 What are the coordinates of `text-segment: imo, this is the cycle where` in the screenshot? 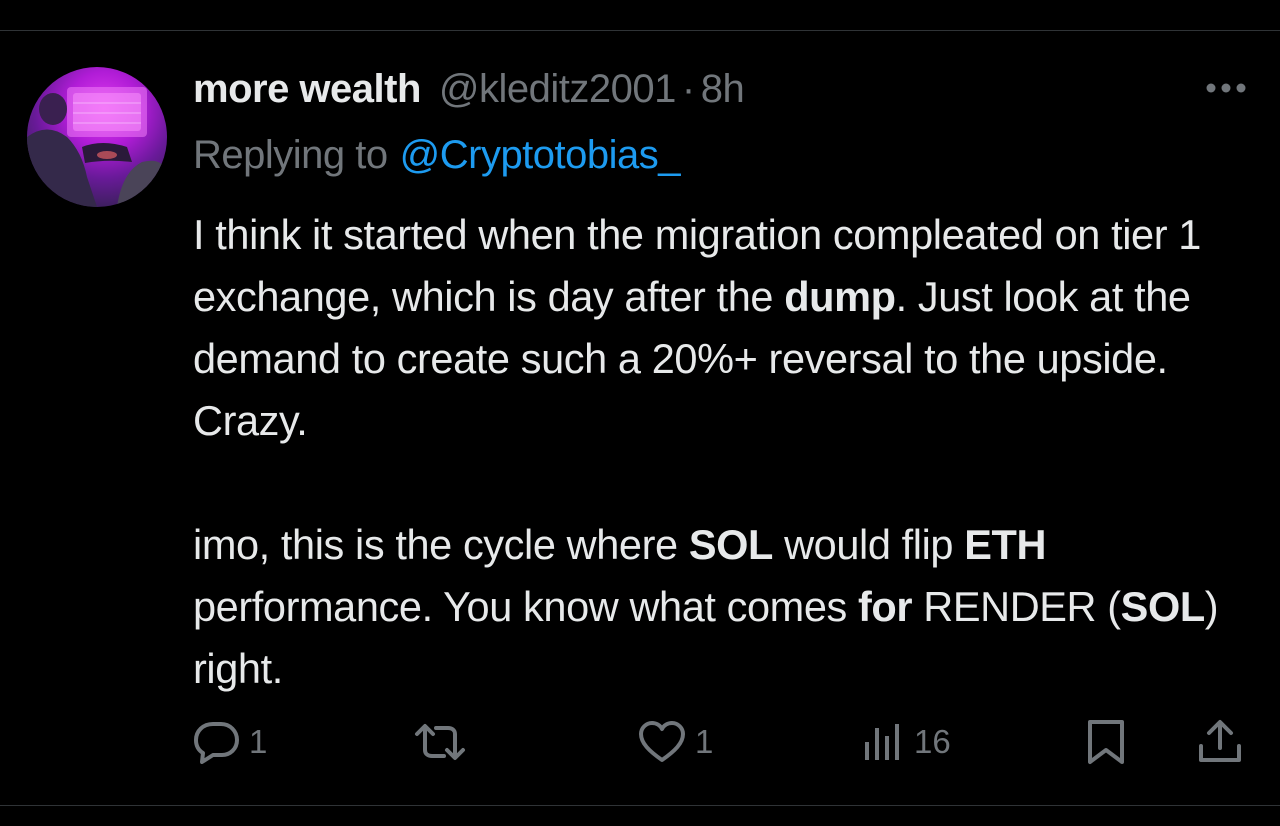 It's located at (441, 544).